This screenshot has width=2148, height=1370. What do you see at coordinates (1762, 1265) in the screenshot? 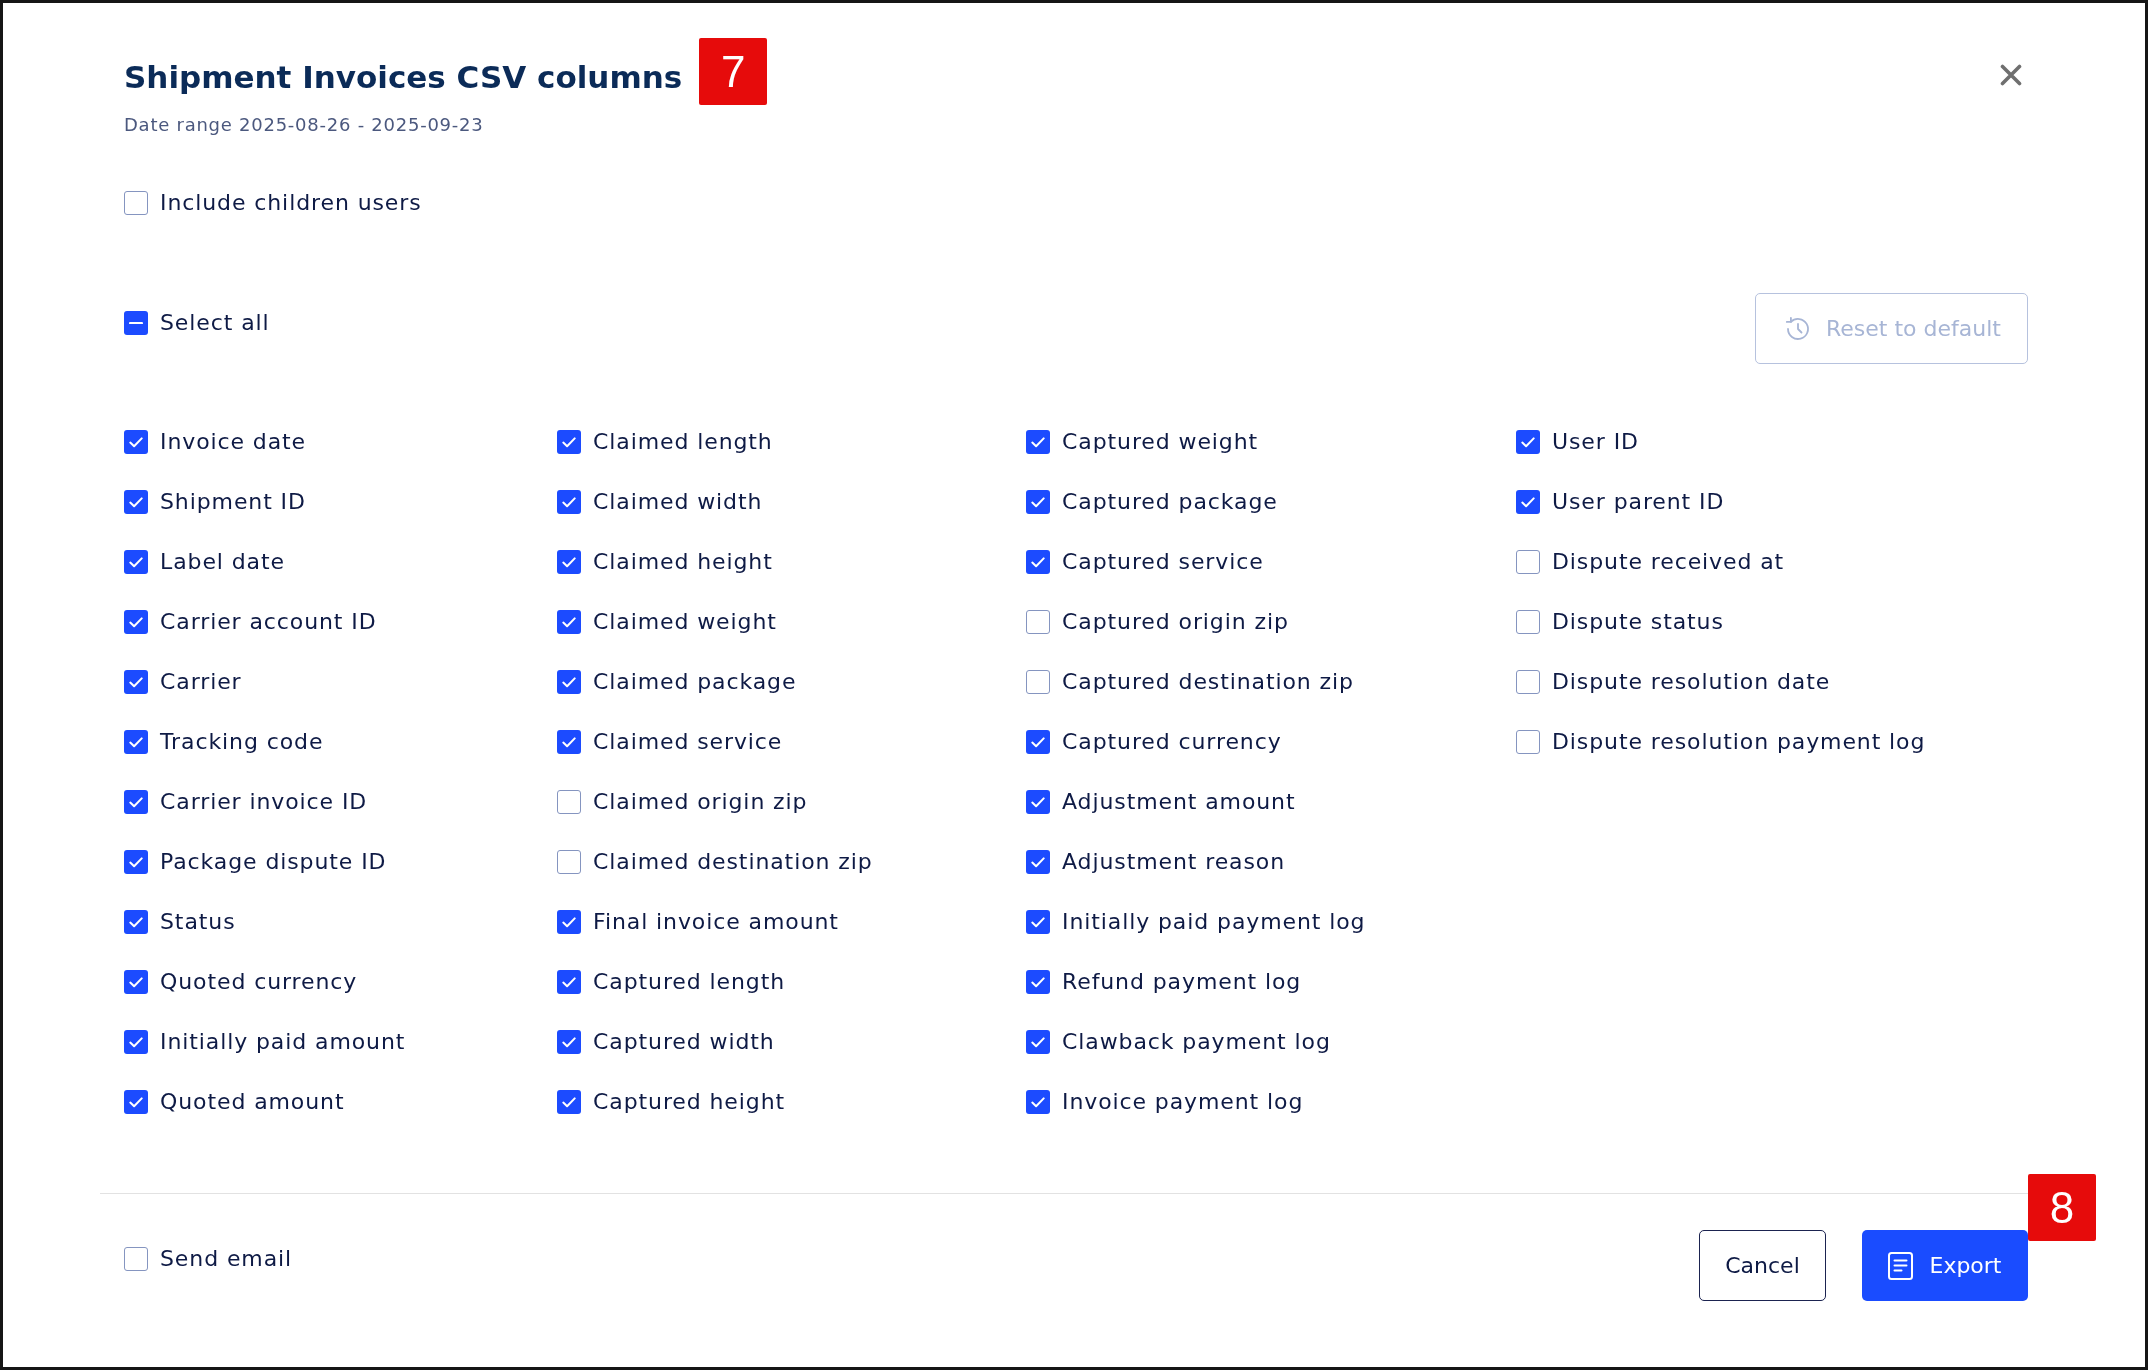
I see `cancel-button: Cancel` at bounding box center [1762, 1265].